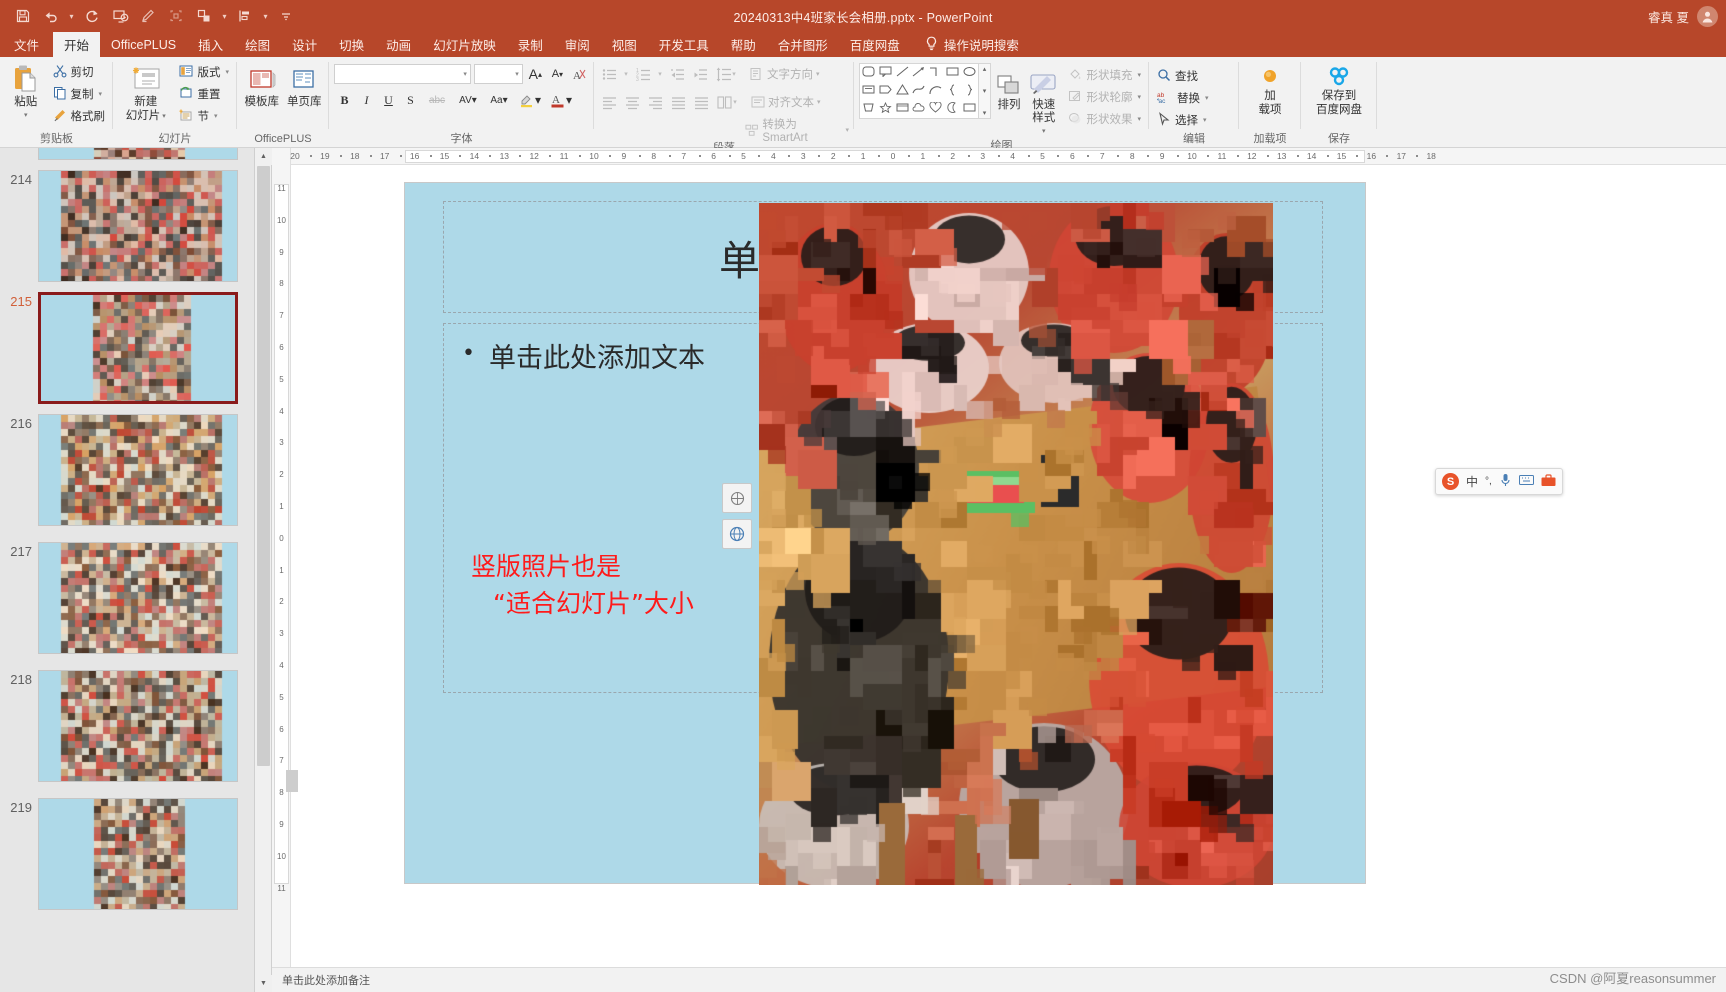 The image size is (1726, 992). What do you see at coordinates (918, 109) in the screenshot?
I see `shape-cloud-icon` at bounding box center [918, 109].